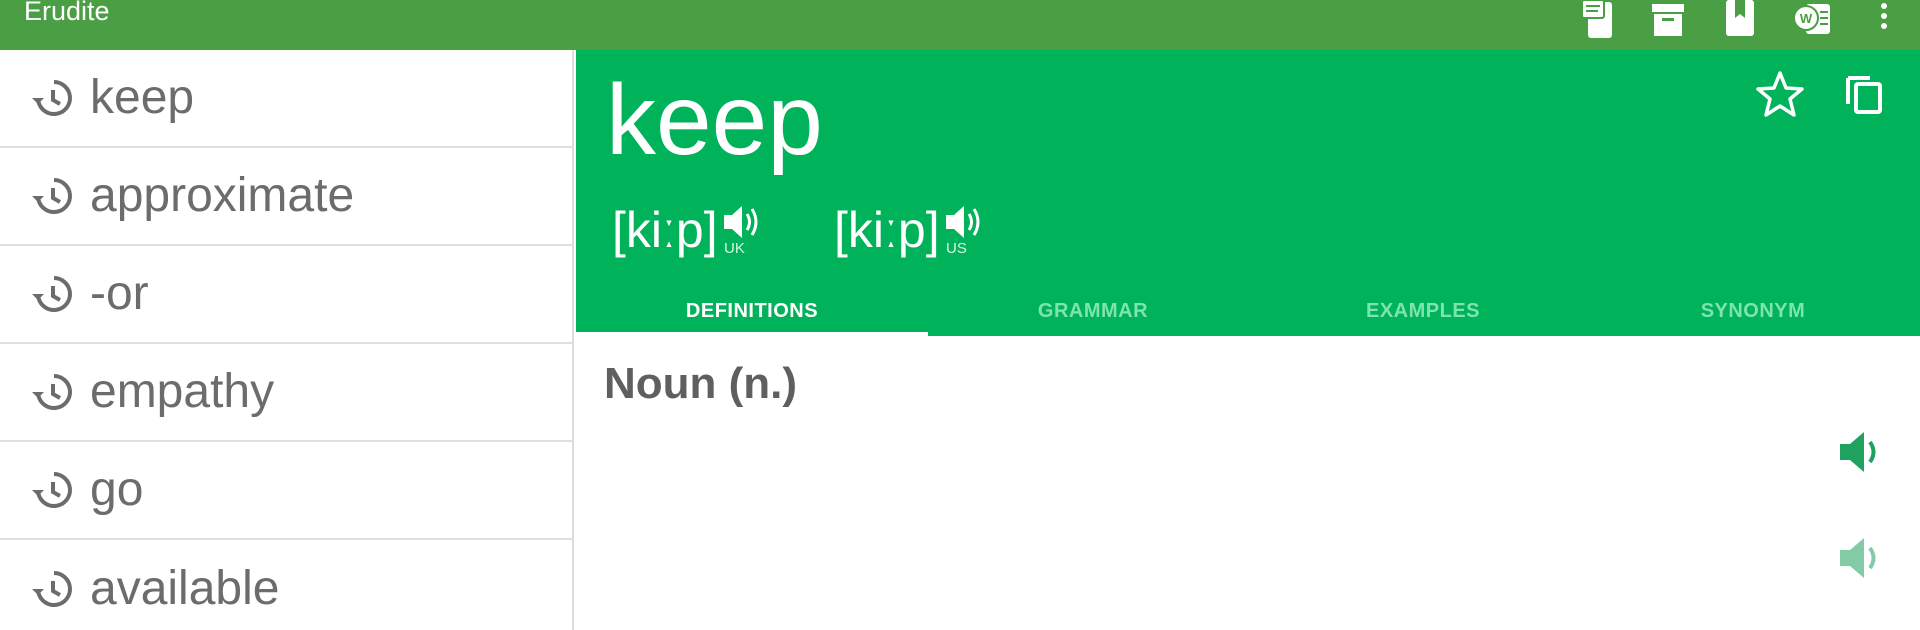 The width and height of the screenshot is (1920, 630). What do you see at coordinates (1866, 94) in the screenshot?
I see `copy-icon` at bounding box center [1866, 94].